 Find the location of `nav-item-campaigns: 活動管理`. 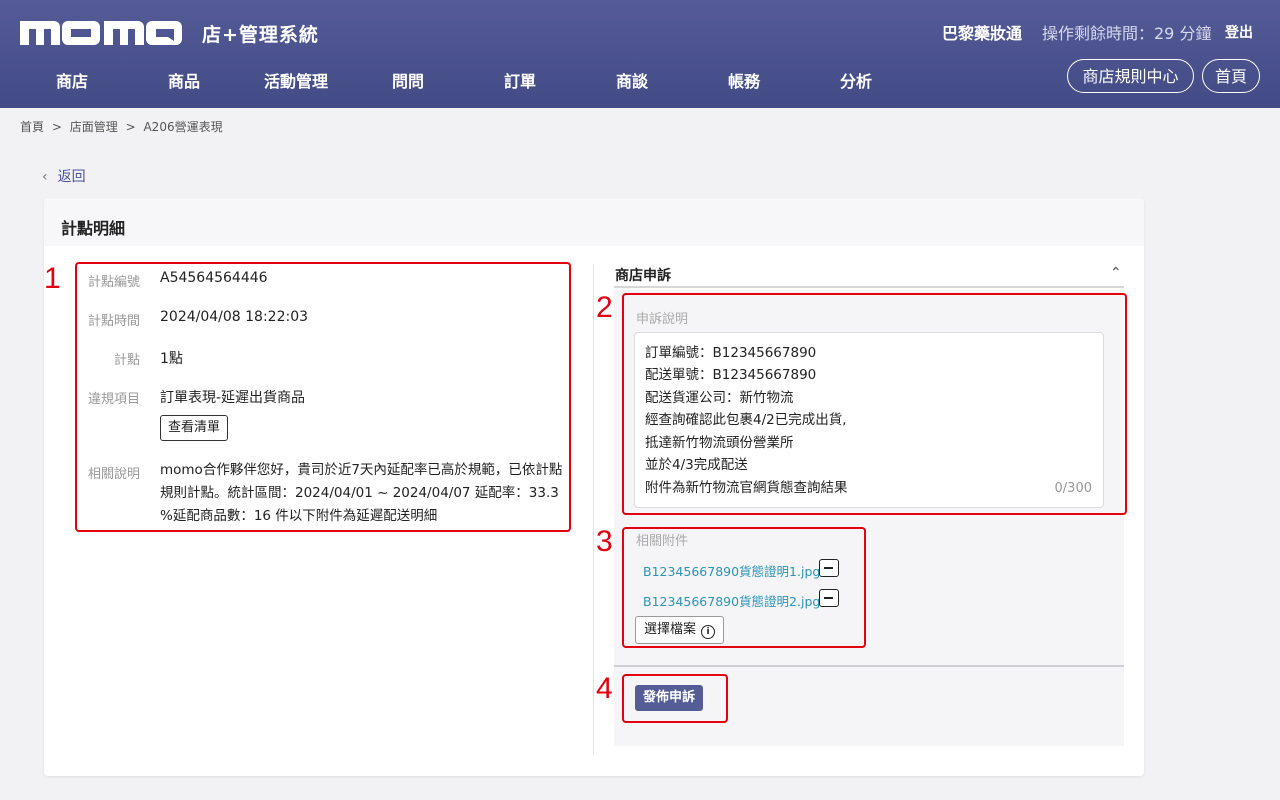

nav-item-campaigns: 活動管理 is located at coordinates (296, 80).